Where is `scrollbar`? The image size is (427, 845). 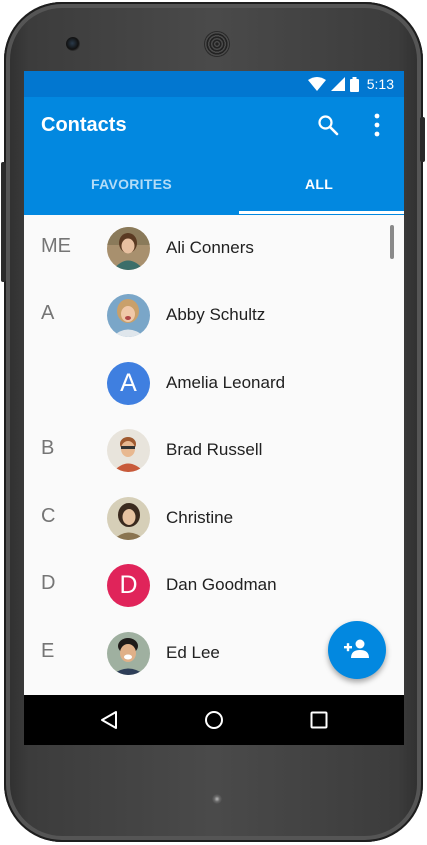 scrollbar is located at coordinates (392, 242).